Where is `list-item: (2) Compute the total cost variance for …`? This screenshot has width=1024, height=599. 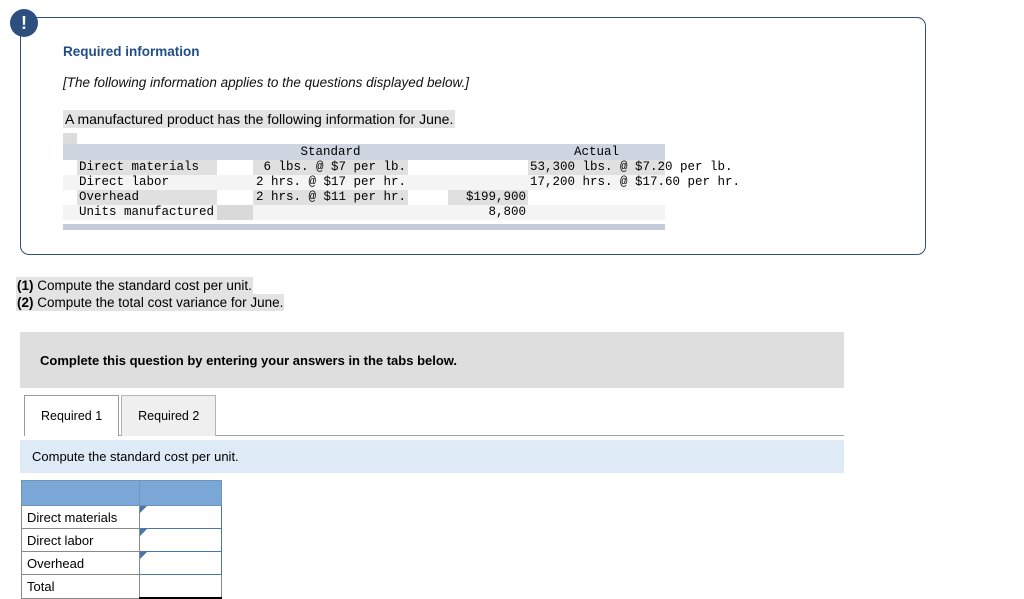
list-item: (2) Compute the total cost variance for … is located at coordinates (150, 302).